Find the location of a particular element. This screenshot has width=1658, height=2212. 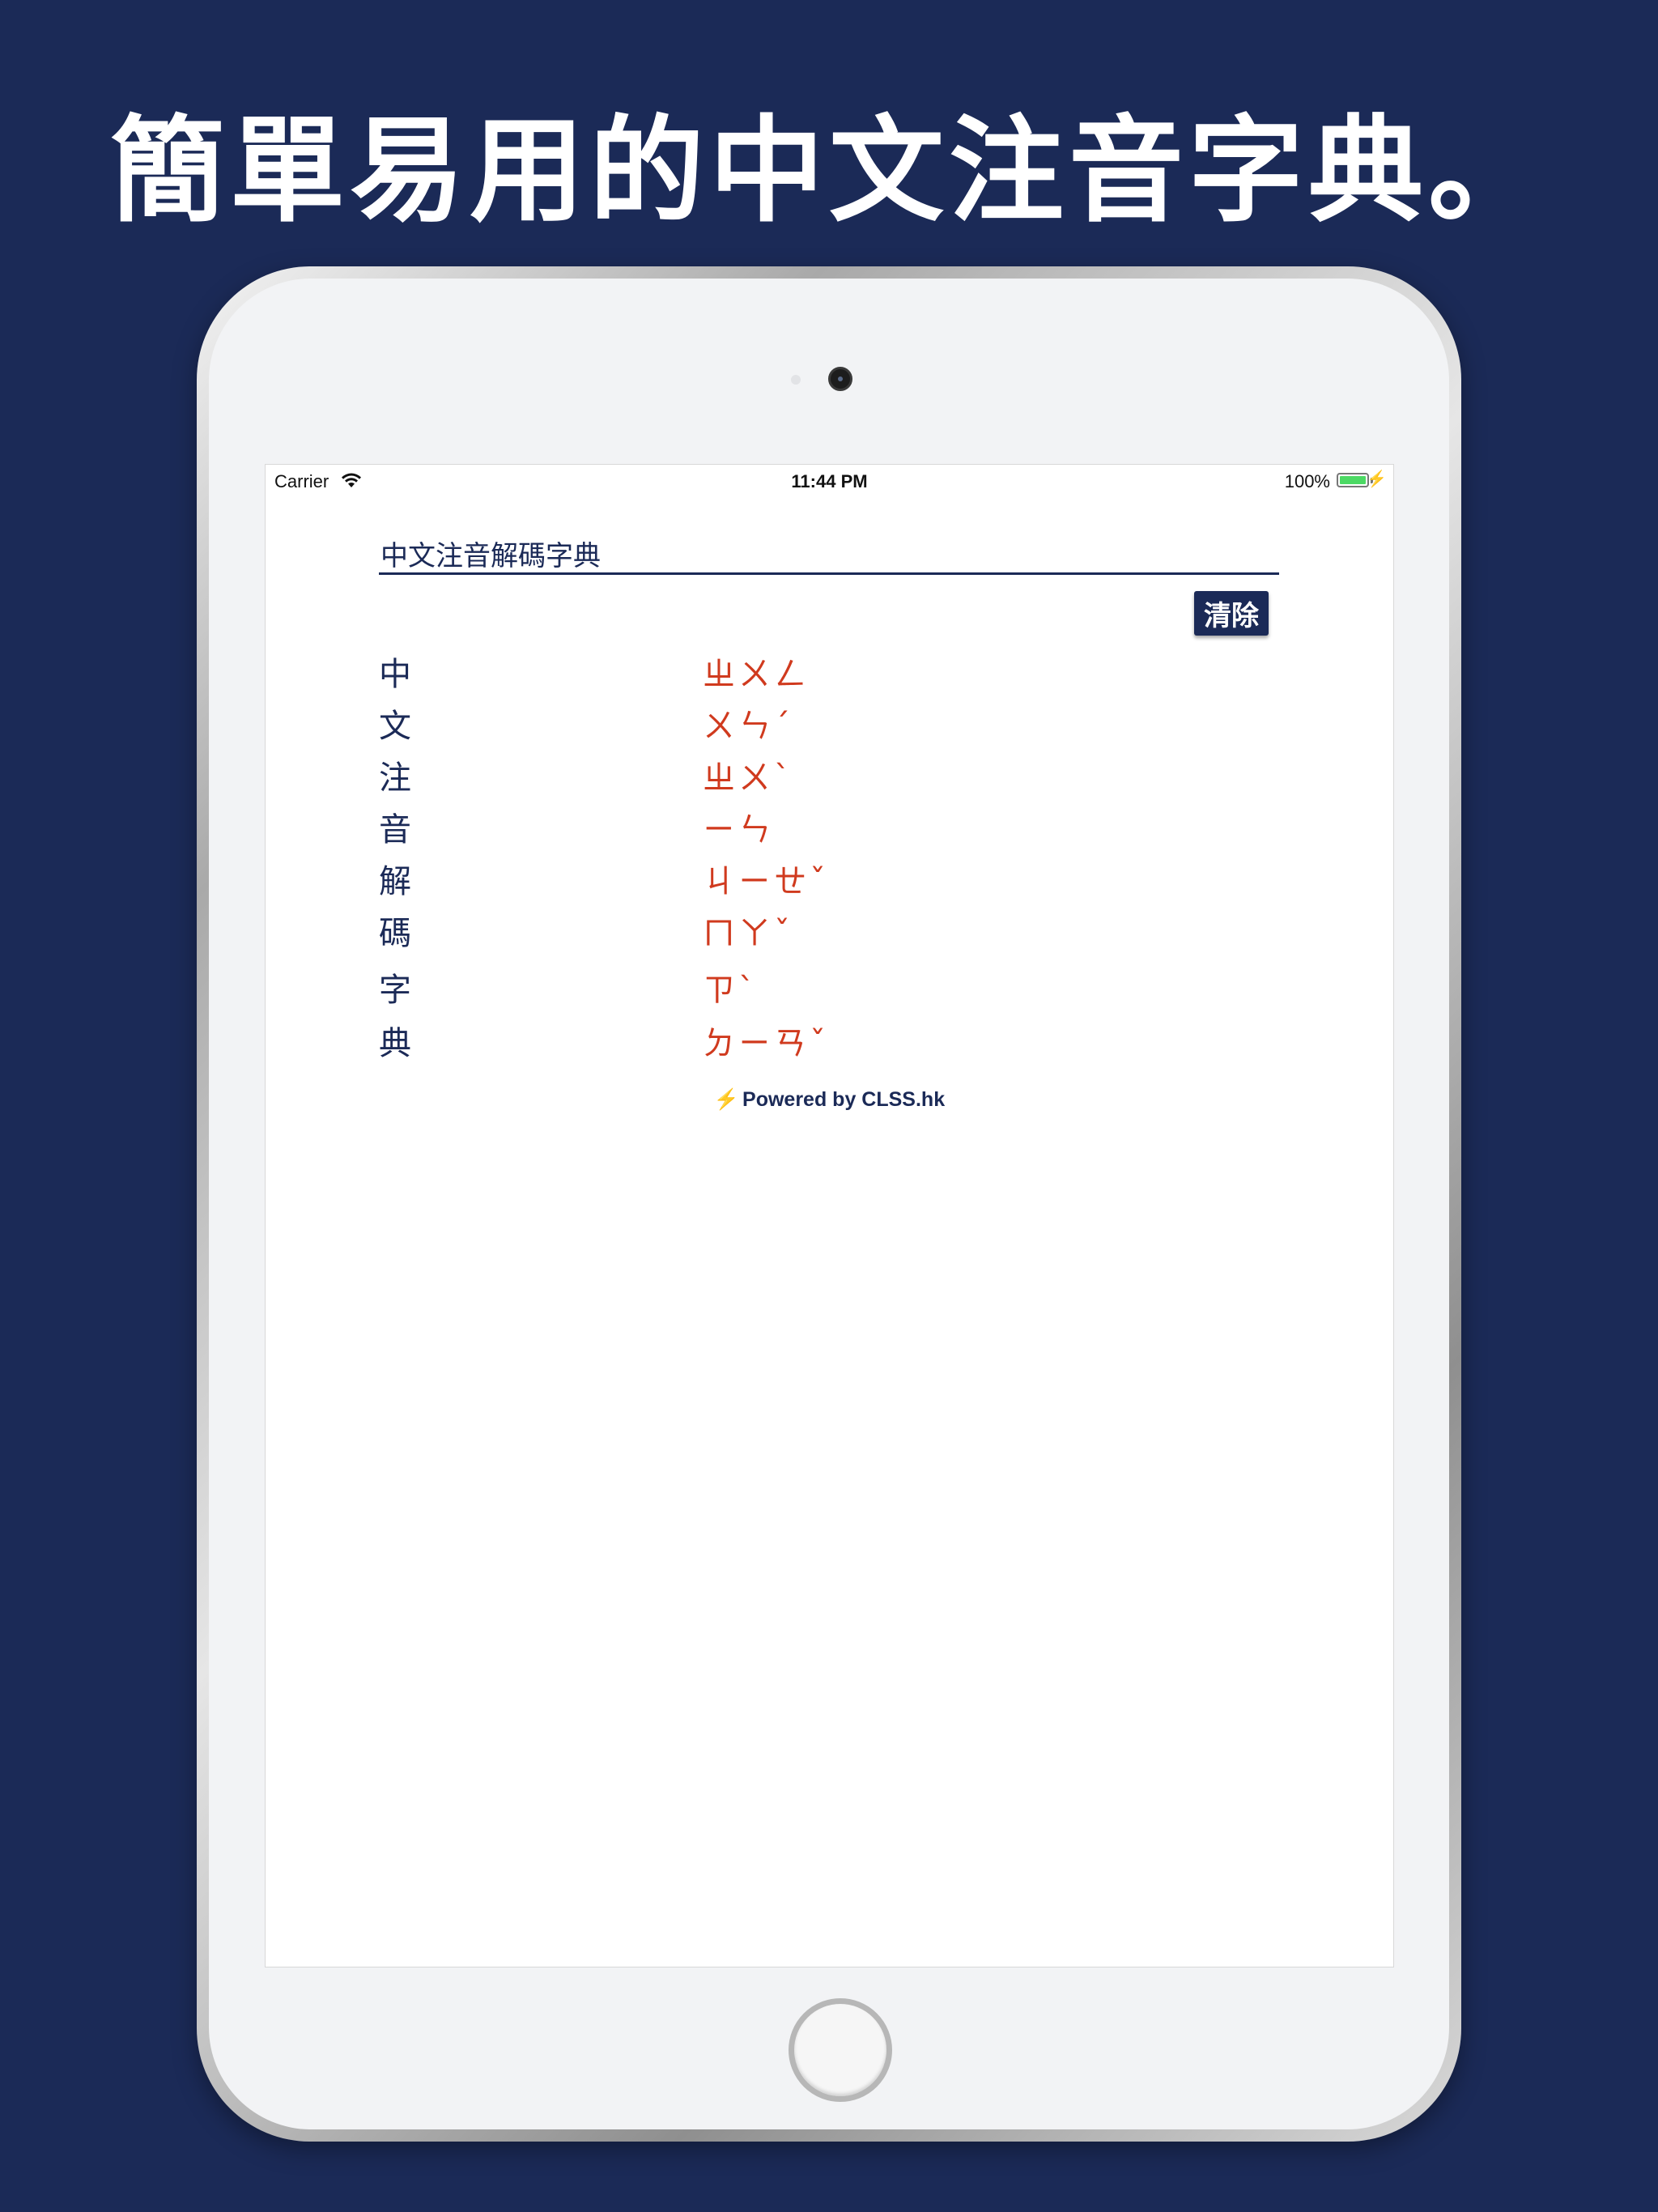

battery-level is located at coordinates (1353, 480).